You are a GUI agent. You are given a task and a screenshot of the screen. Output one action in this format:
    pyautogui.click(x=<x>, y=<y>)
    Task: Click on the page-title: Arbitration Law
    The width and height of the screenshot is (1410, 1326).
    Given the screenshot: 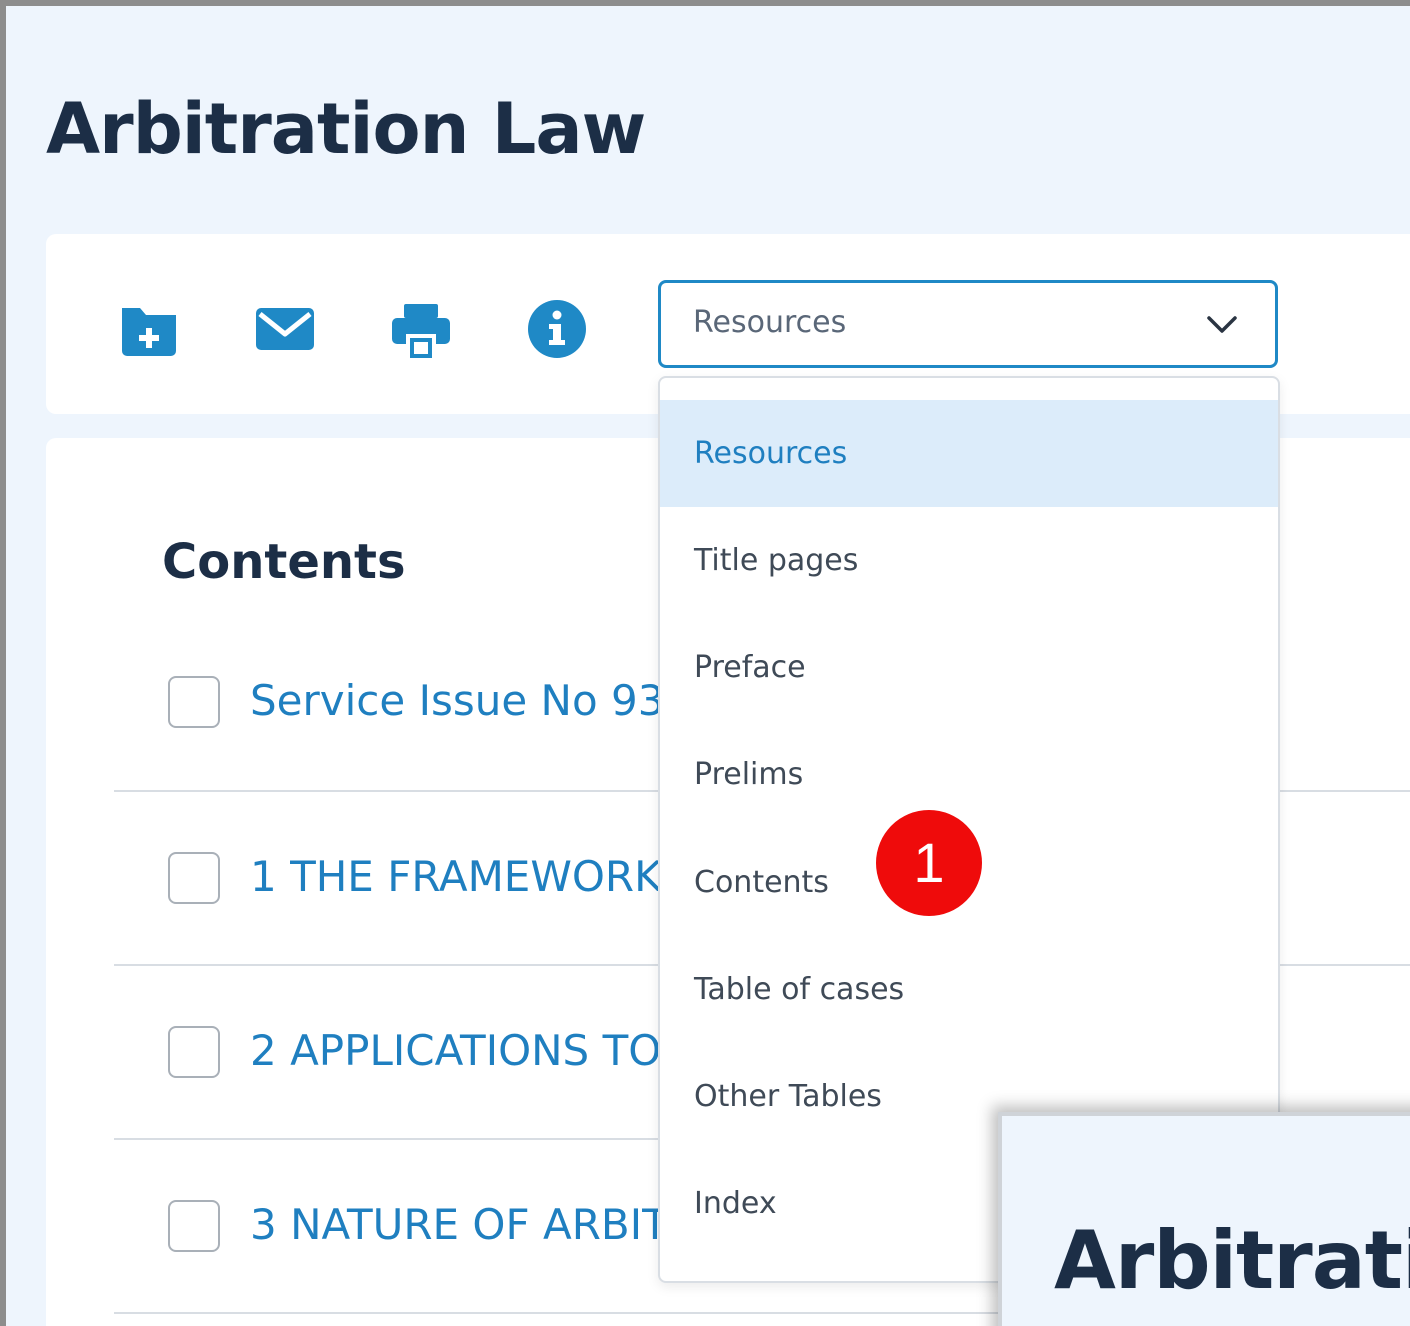 What is the action you would take?
    pyautogui.click(x=346, y=129)
    